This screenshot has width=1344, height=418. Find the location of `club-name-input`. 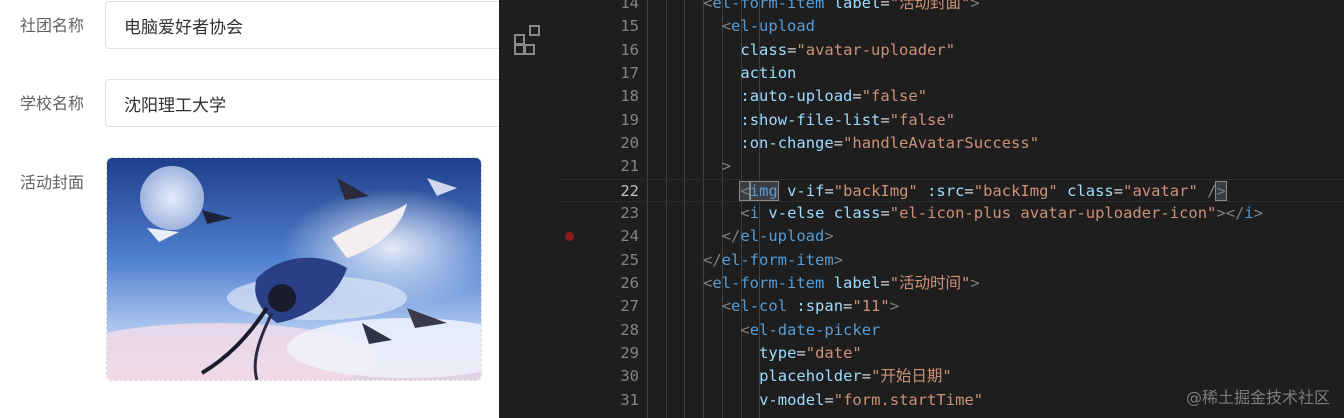

club-name-input is located at coordinates (315, 25).